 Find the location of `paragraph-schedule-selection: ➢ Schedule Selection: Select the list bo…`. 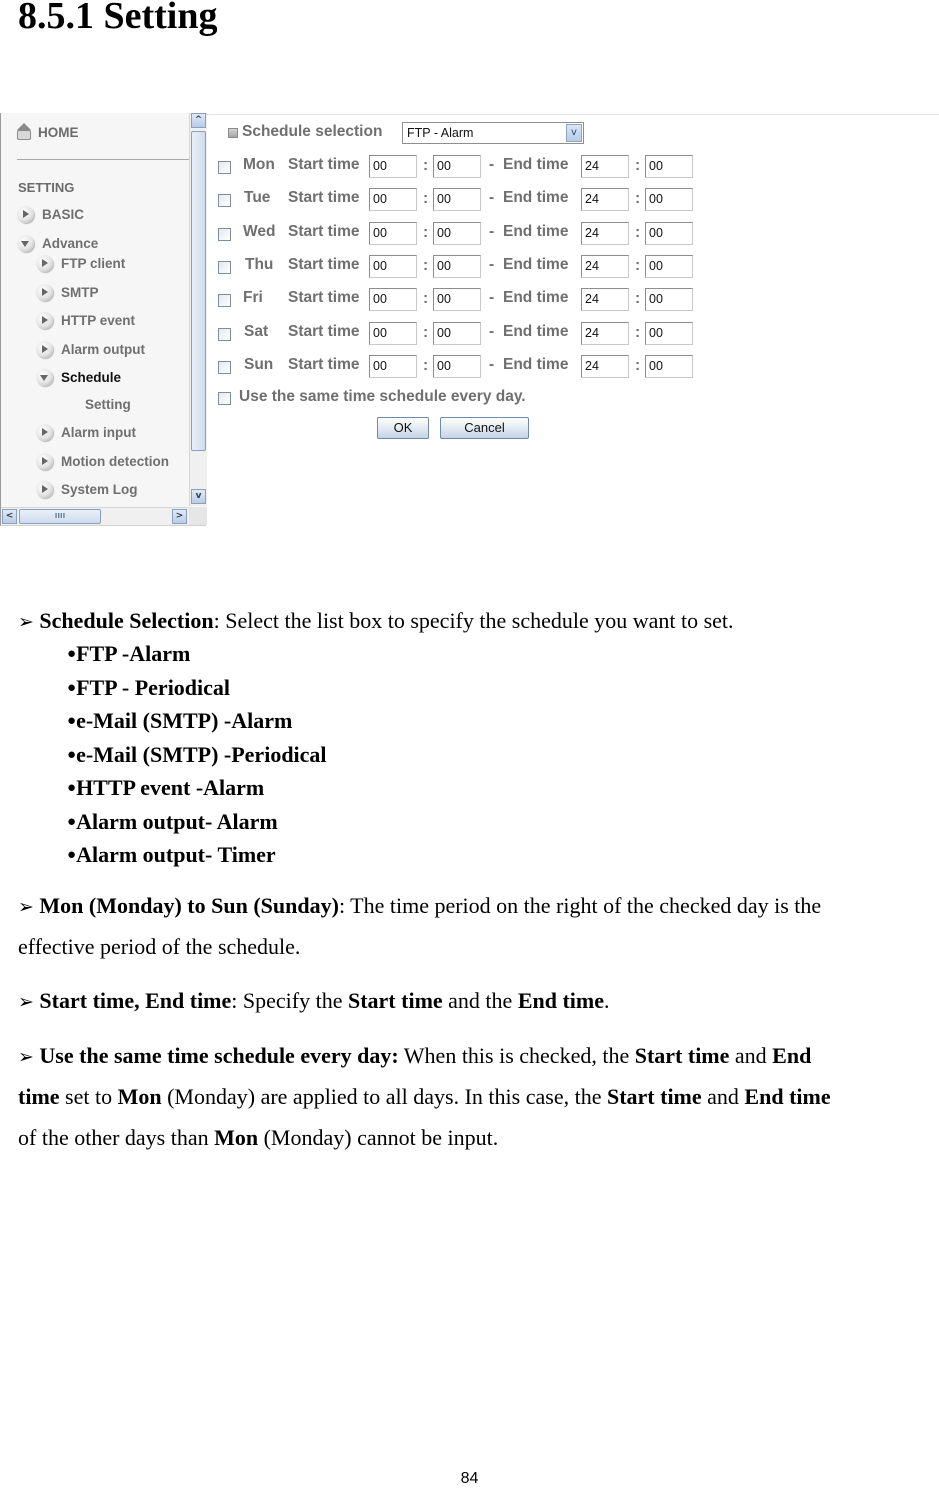

paragraph-schedule-selection: ➢ Schedule Selection: Select the list bo… is located at coordinates (376, 621).